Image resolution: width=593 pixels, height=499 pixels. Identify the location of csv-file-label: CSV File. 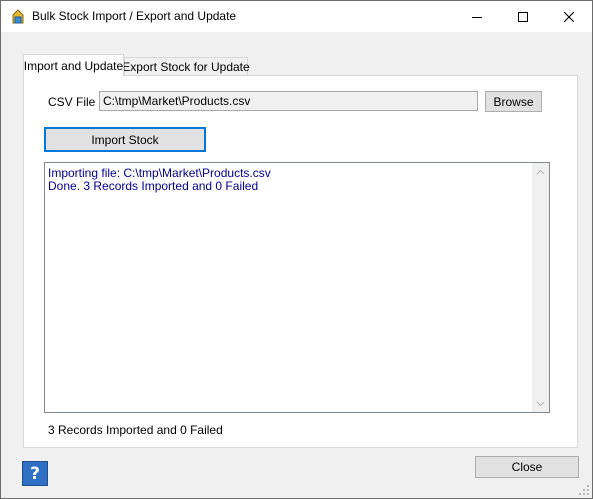
(72, 102).